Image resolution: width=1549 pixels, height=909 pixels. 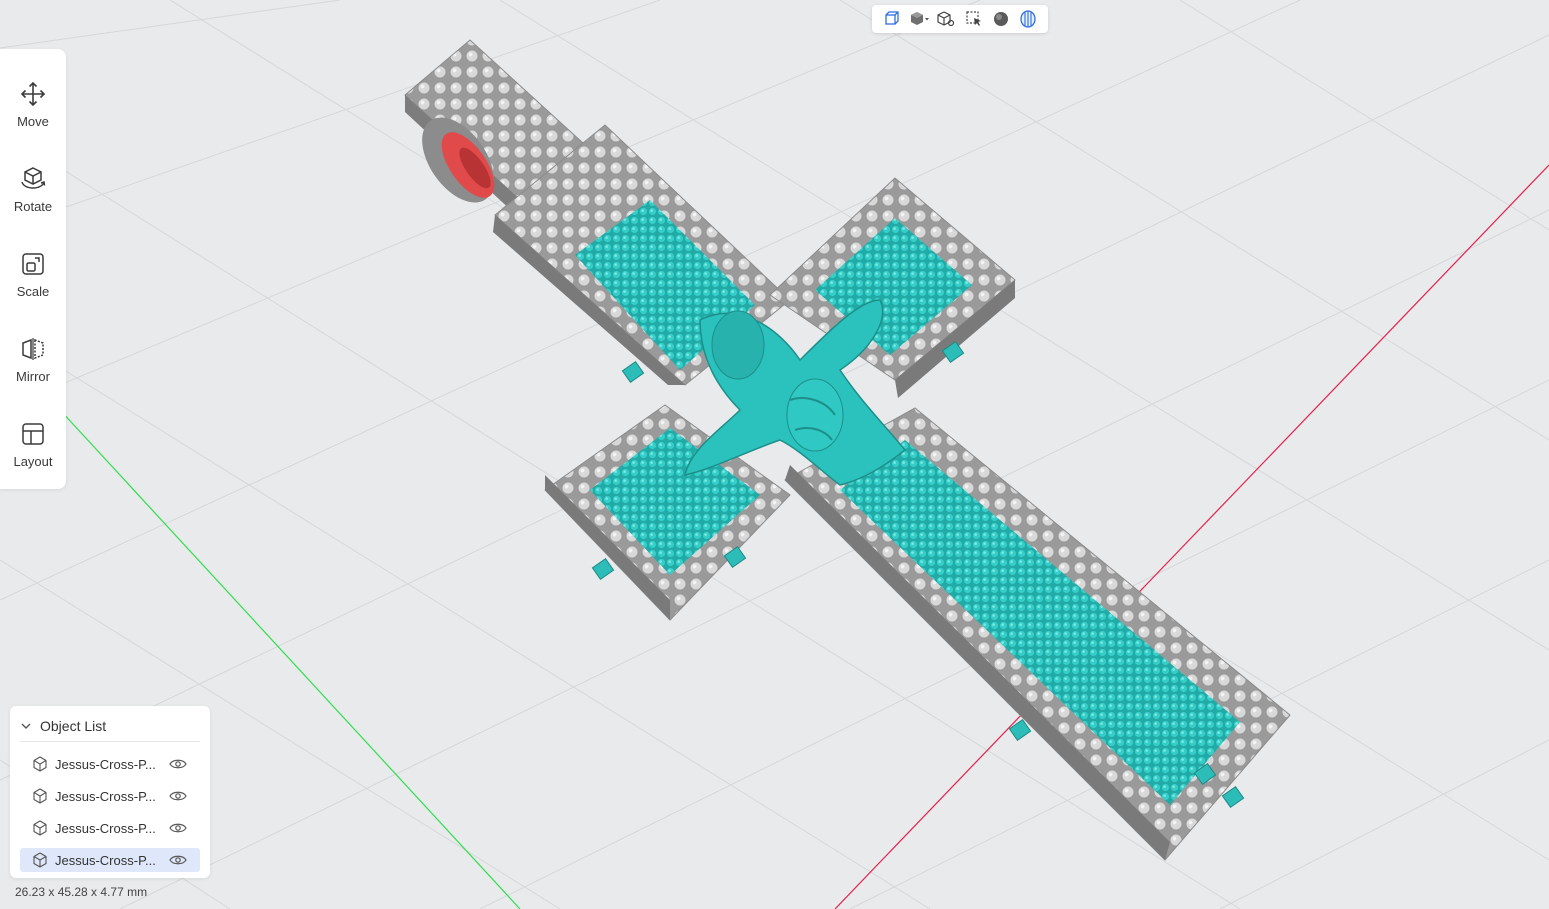 I want to click on object-list-header: Object List, so click(x=63, y=726).